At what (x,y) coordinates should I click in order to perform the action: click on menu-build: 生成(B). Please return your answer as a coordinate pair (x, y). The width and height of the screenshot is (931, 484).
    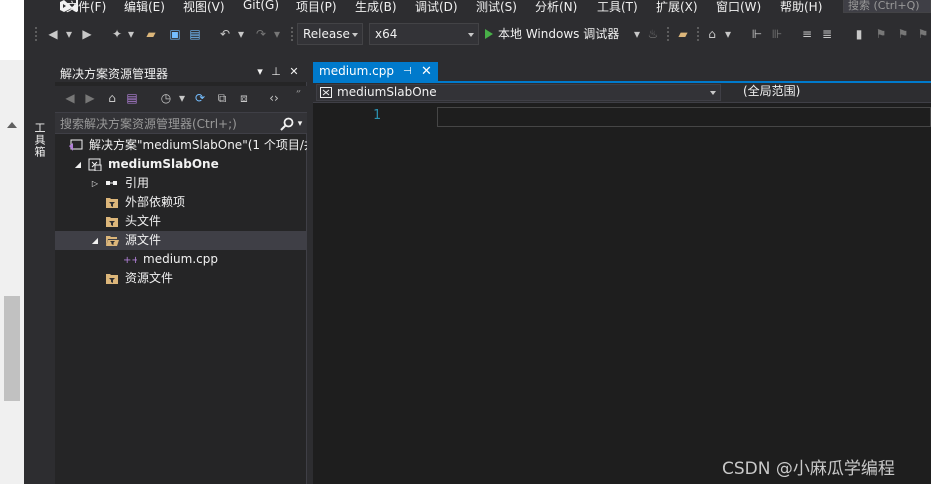
    Looking at the image, I should click on (376, 7).